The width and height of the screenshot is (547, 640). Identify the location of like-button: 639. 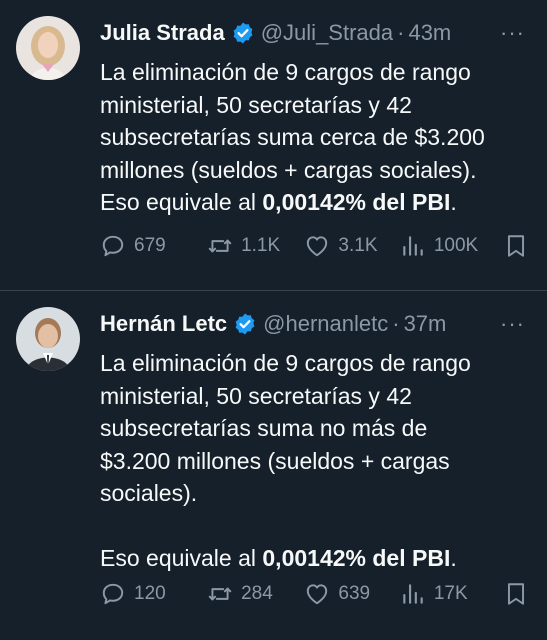
(351, 594).